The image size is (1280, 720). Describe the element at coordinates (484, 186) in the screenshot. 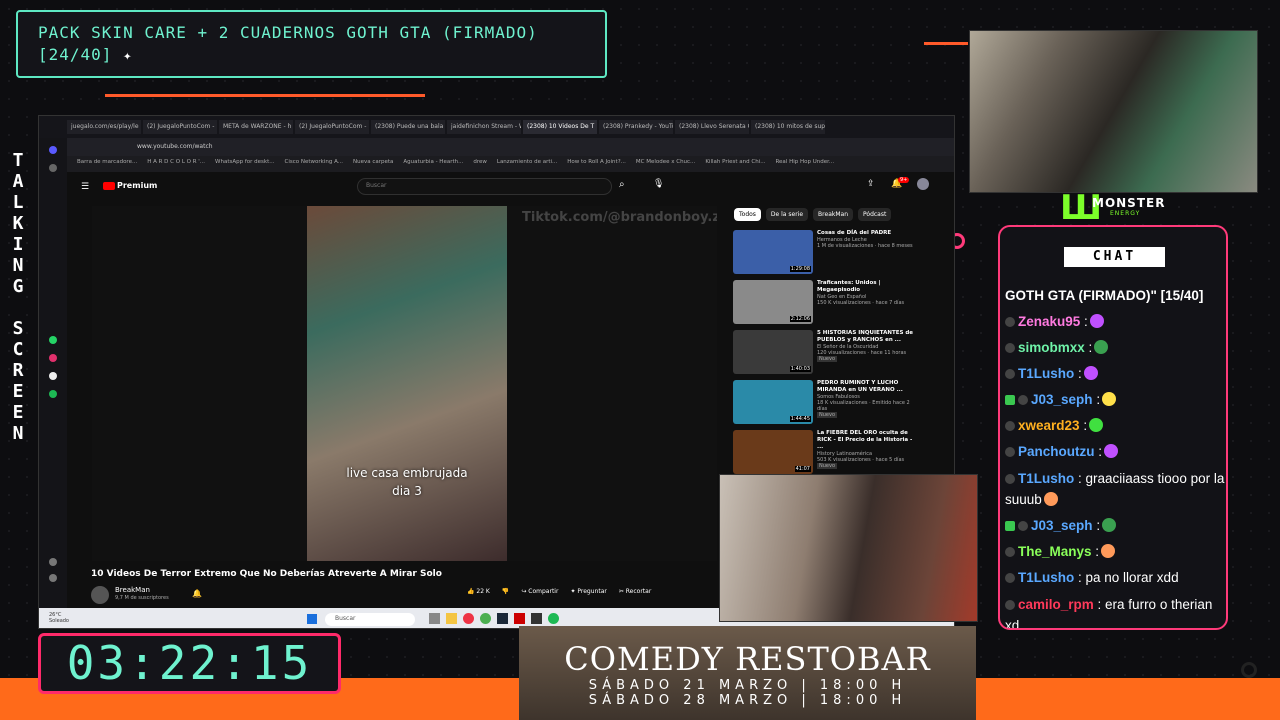

I see `search-input: Buscar` at that location.